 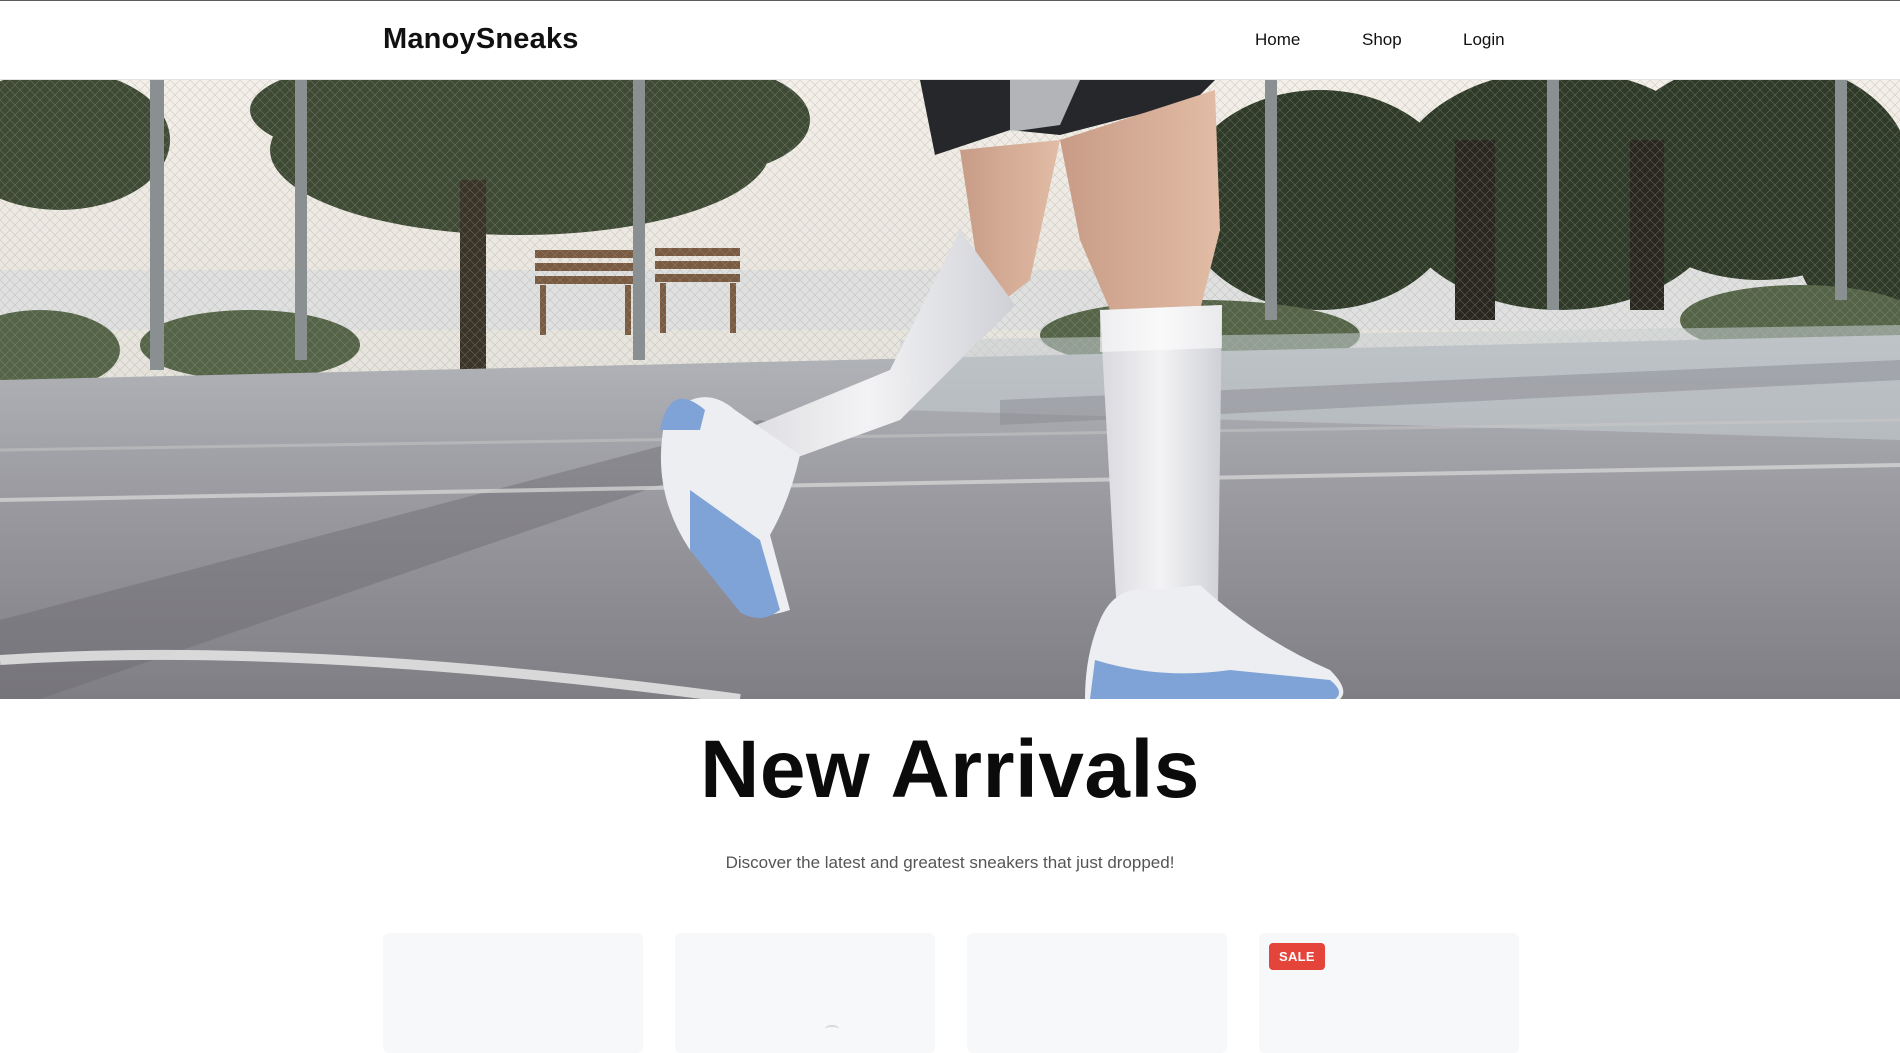 What do you see at coordinates (1484, 40) in the screenshot?
I see `nav-login-link: Login` at bounding box center [1484, 40].